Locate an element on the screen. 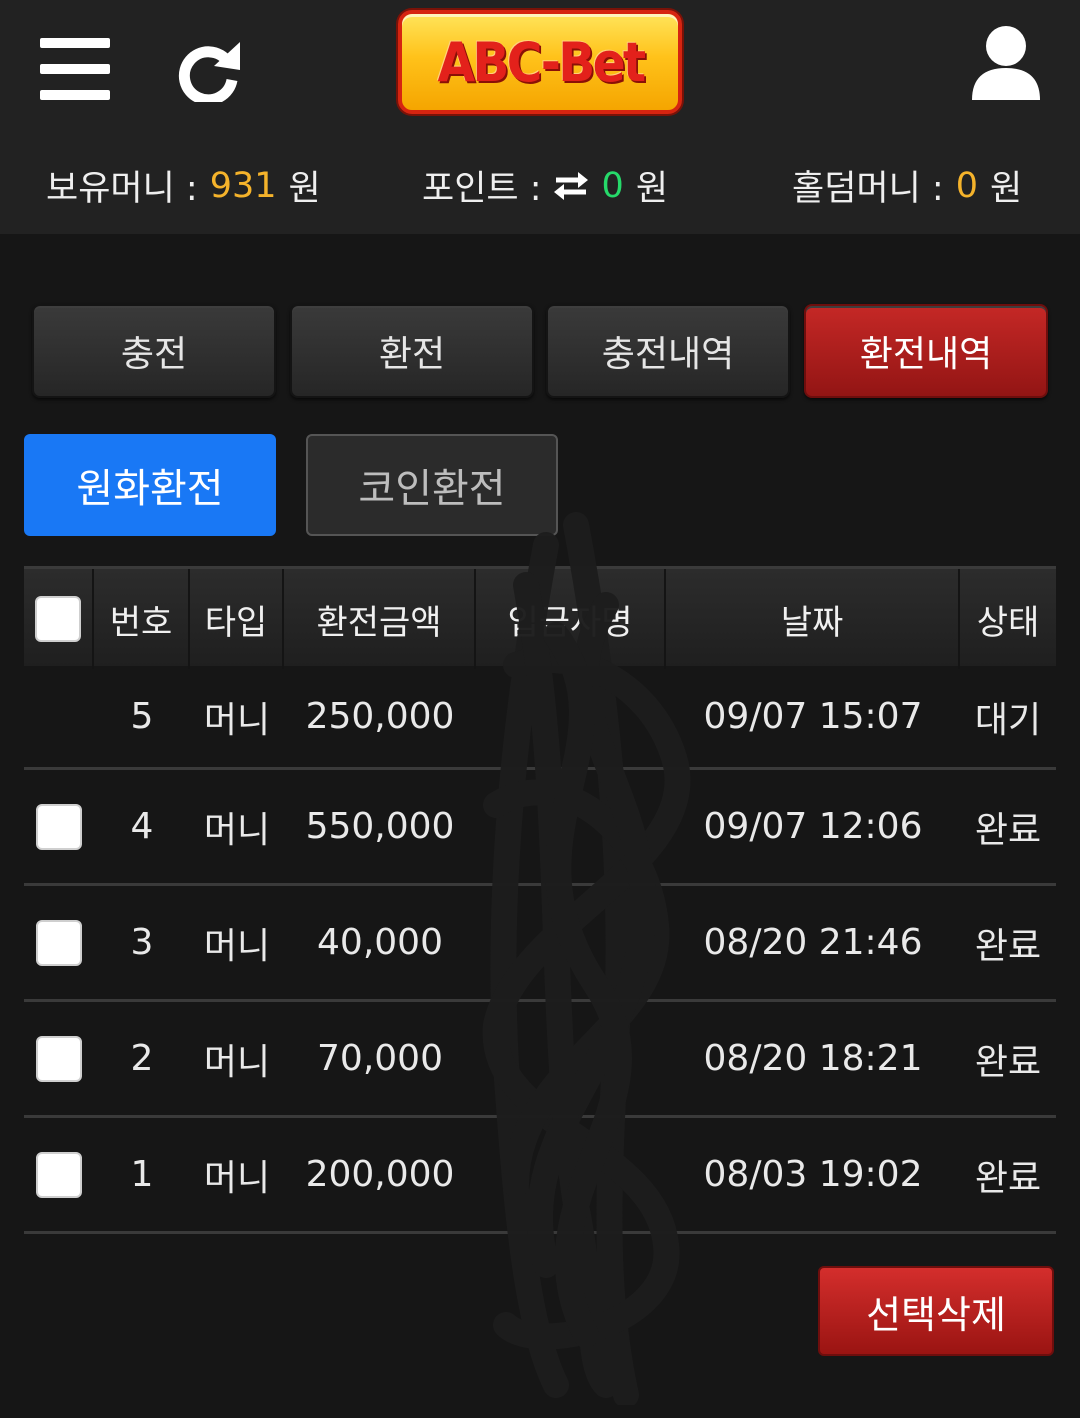 This screenshot has height=1418, width=1080. delete-selected-button: 선택삭제 is located at coordinates (936, 1311).